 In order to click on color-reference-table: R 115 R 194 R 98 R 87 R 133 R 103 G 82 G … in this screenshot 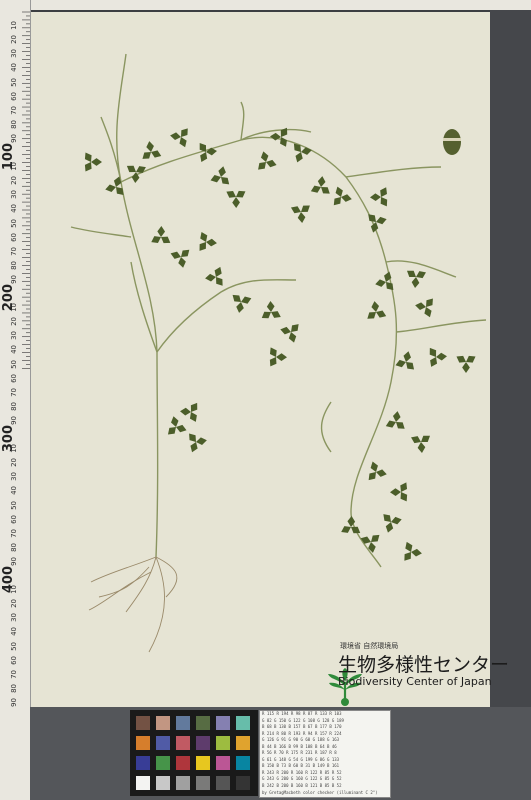, I will do `click(325, 754)`.